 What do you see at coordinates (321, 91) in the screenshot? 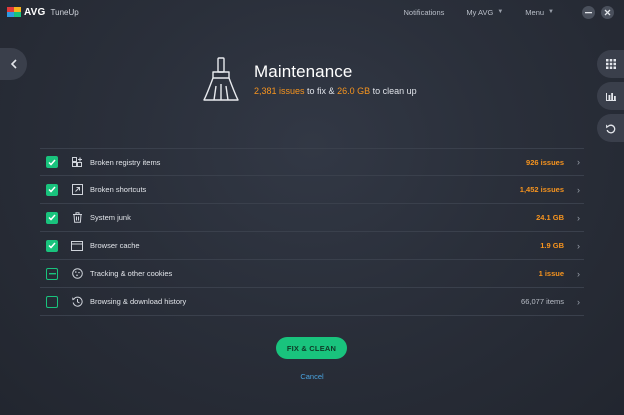
I see `subtitle-text-fix: to fix &` at bounding box center [321, 91].